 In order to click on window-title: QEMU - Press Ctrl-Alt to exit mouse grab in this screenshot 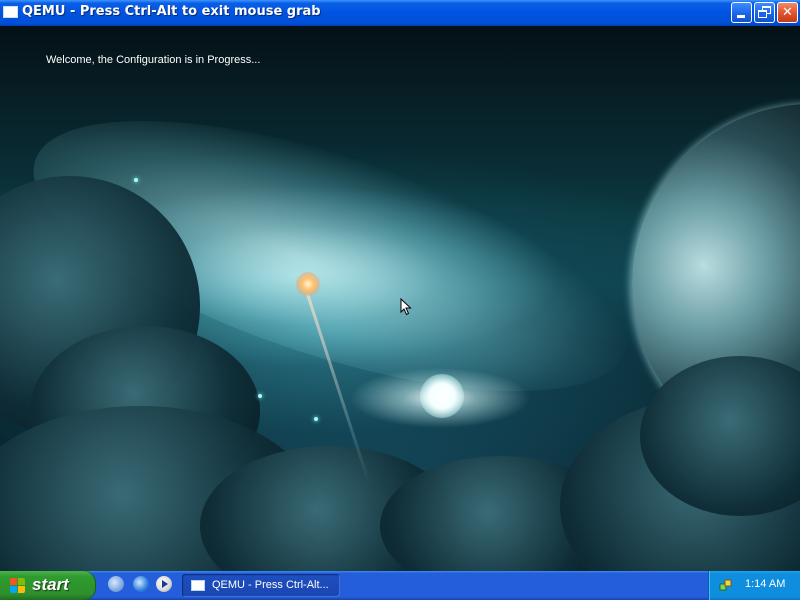, I will do `click(171, 11)`.